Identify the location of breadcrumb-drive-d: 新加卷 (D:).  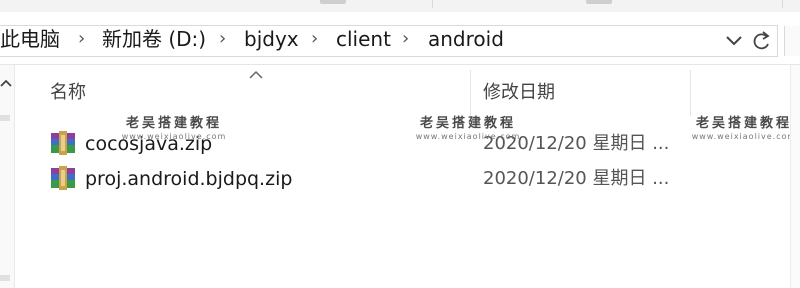
(154, 39).